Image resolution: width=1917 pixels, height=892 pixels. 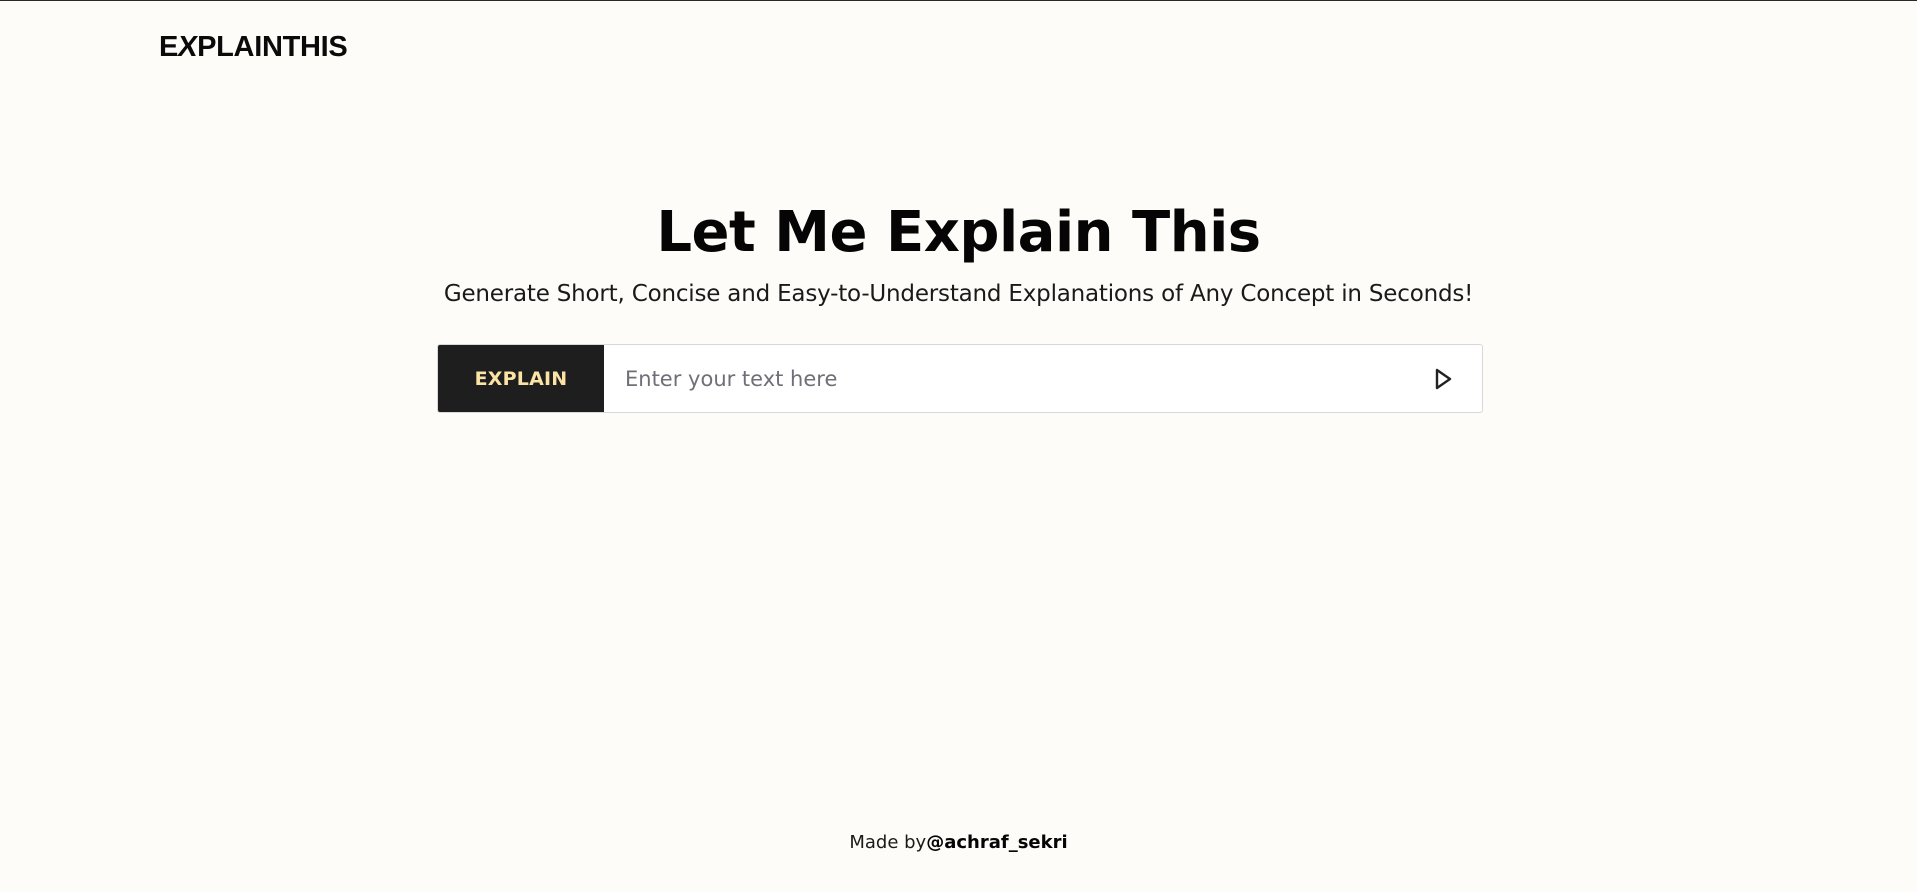 I want to click on logo: E X PLAINTHIS, so click(x=253, y=46).